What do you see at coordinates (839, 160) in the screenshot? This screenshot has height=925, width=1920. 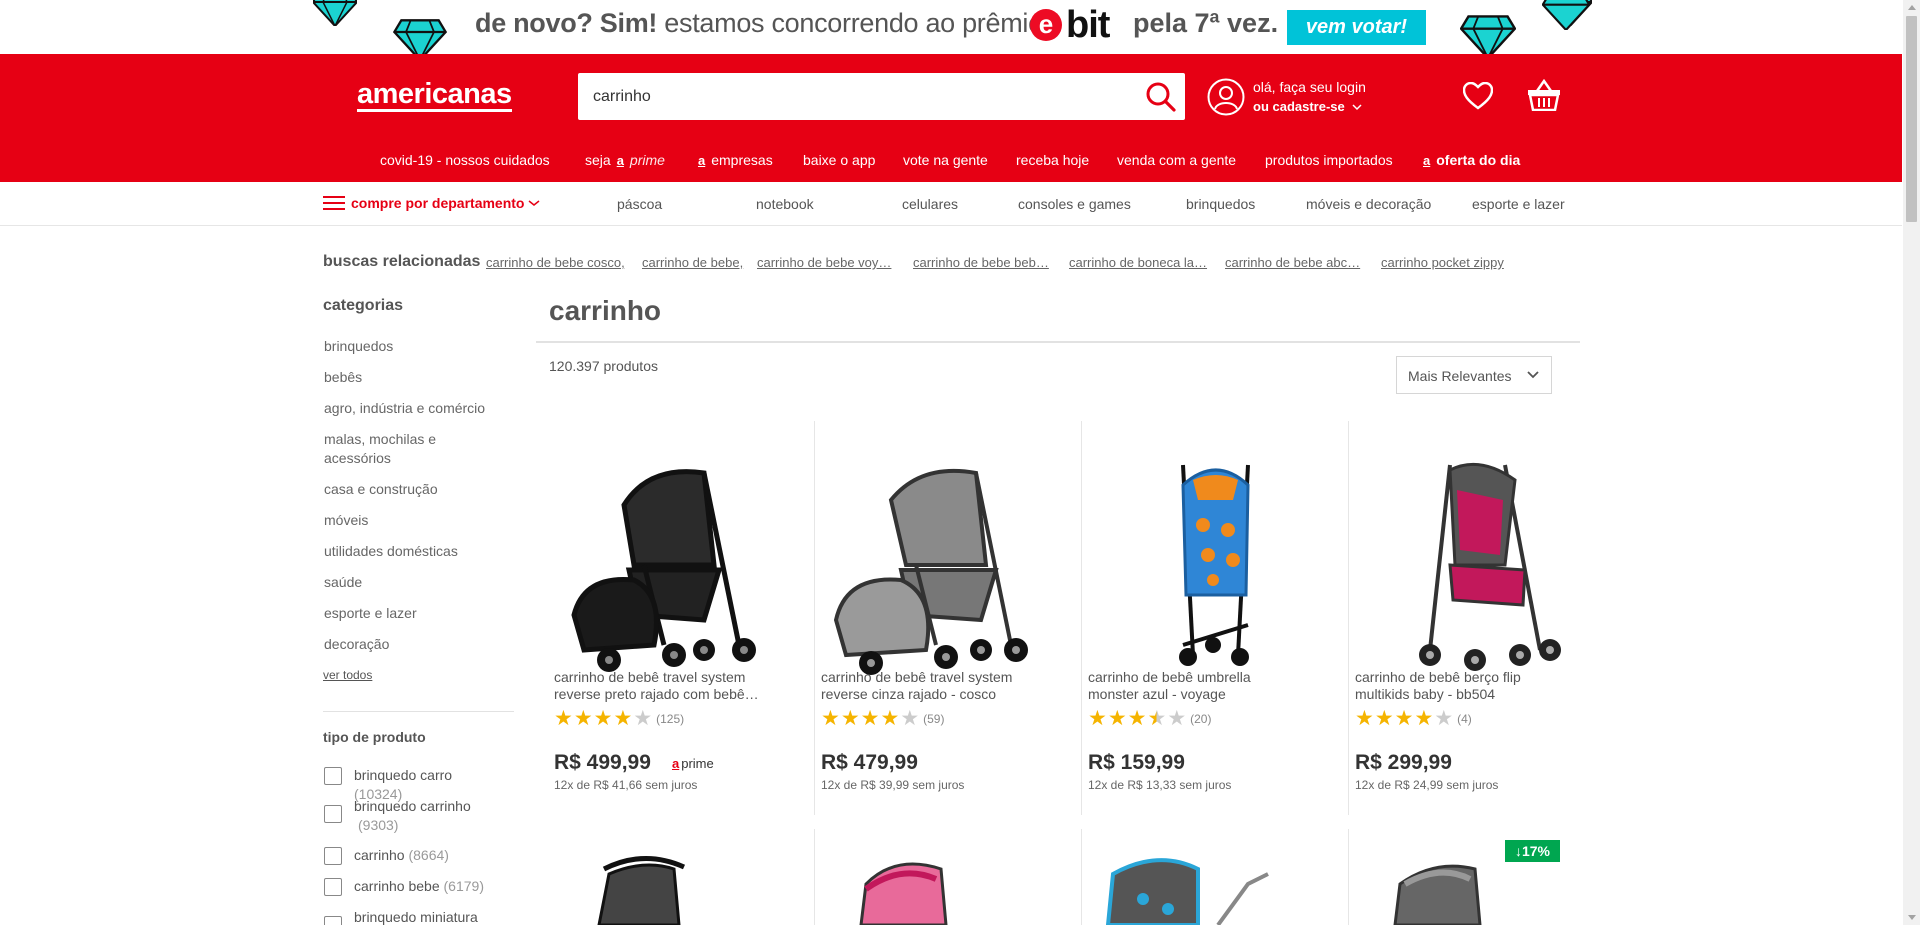 I see `nav-app: baixe o app` at bounding box center [839, 160].